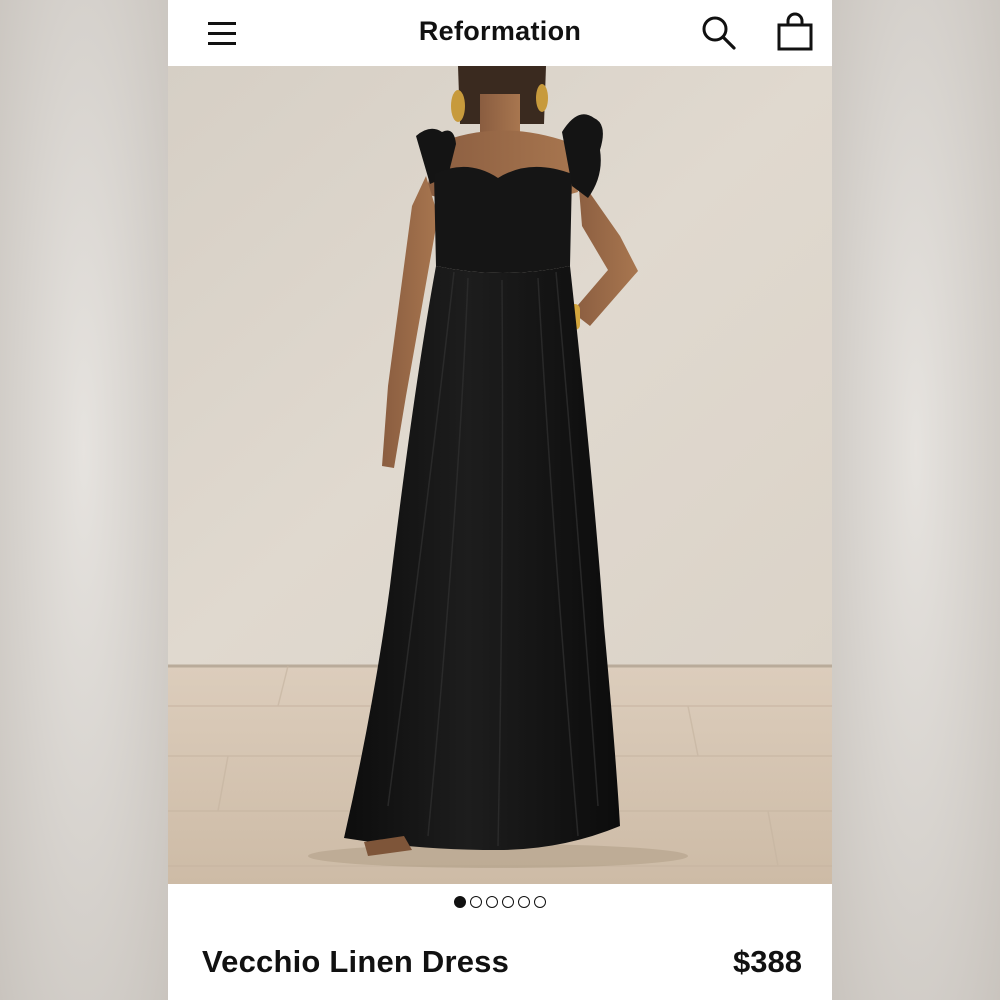 This screenshot has width=1000, height=1000. What do you see at coordinates (500, 33) in the screenshot?
I see `top-nav-bar: Reformation` at bounding box center [500, 33].